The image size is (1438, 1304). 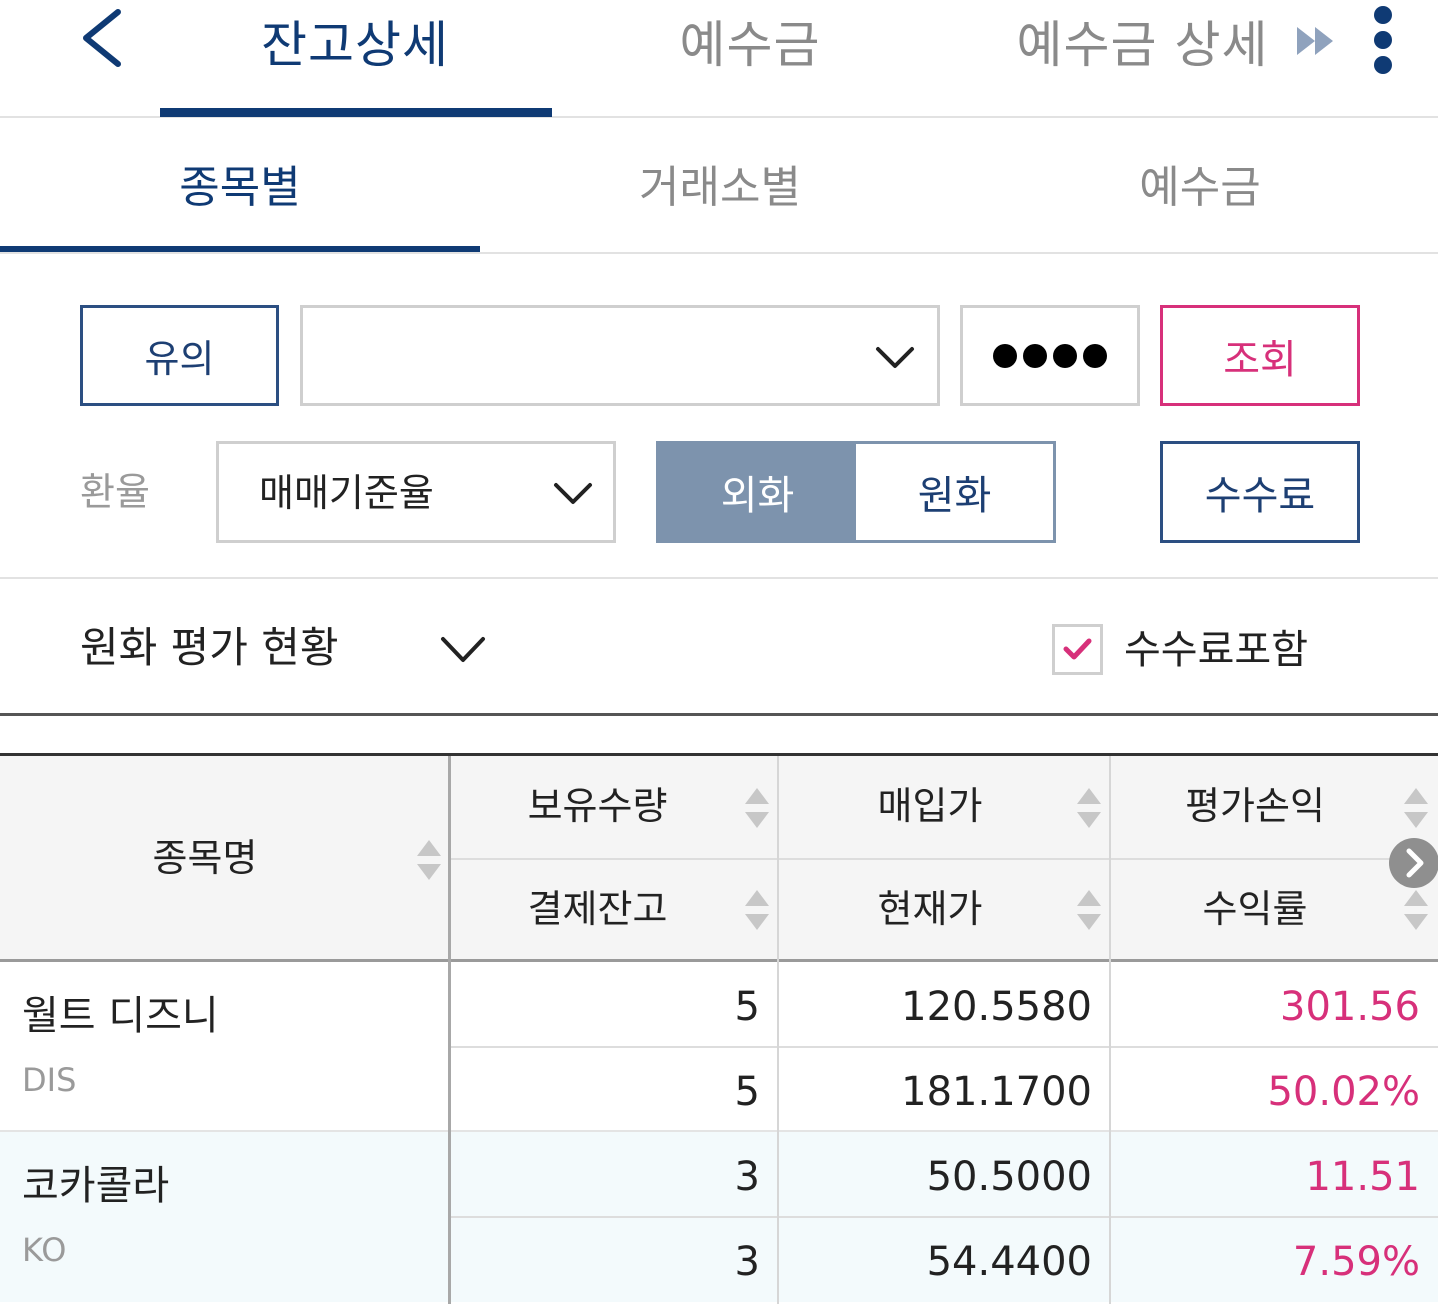 I want to click on query-button: 조회, so click(x=1260, y=355).